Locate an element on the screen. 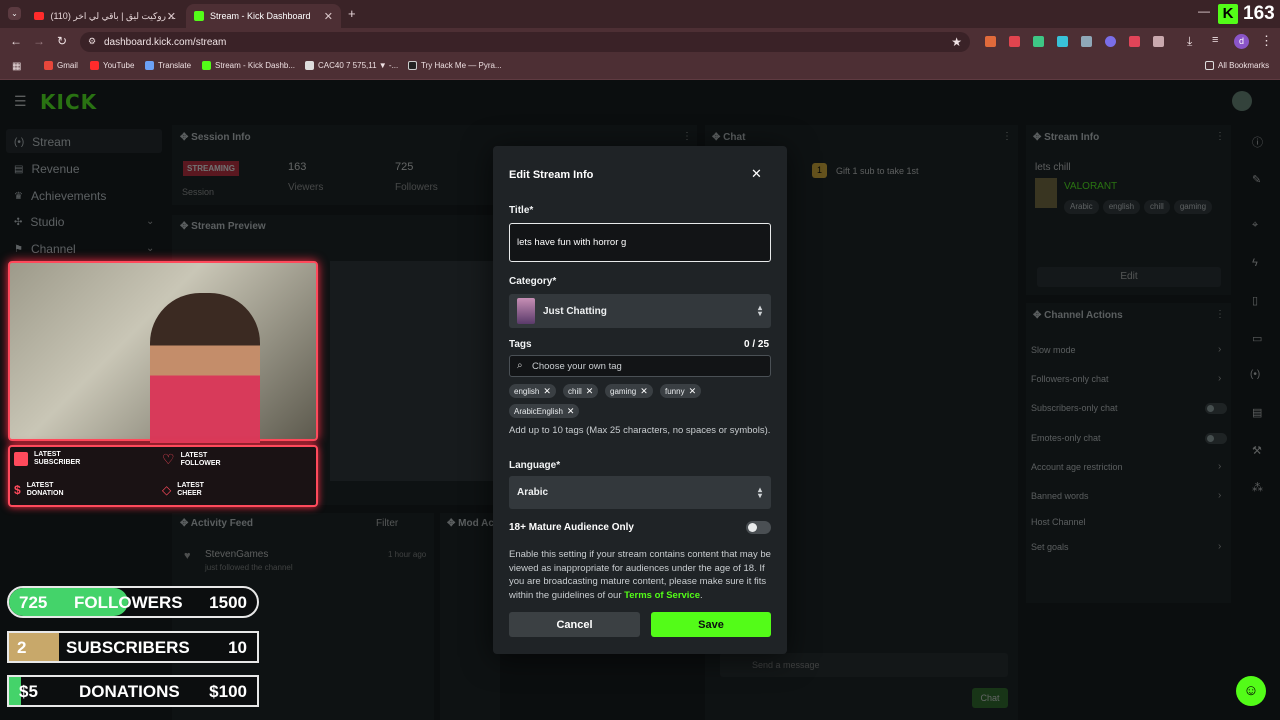 This screenshot has width=1280, height=720. chevron-right-icon: › is located at coordinates (1220, 546).